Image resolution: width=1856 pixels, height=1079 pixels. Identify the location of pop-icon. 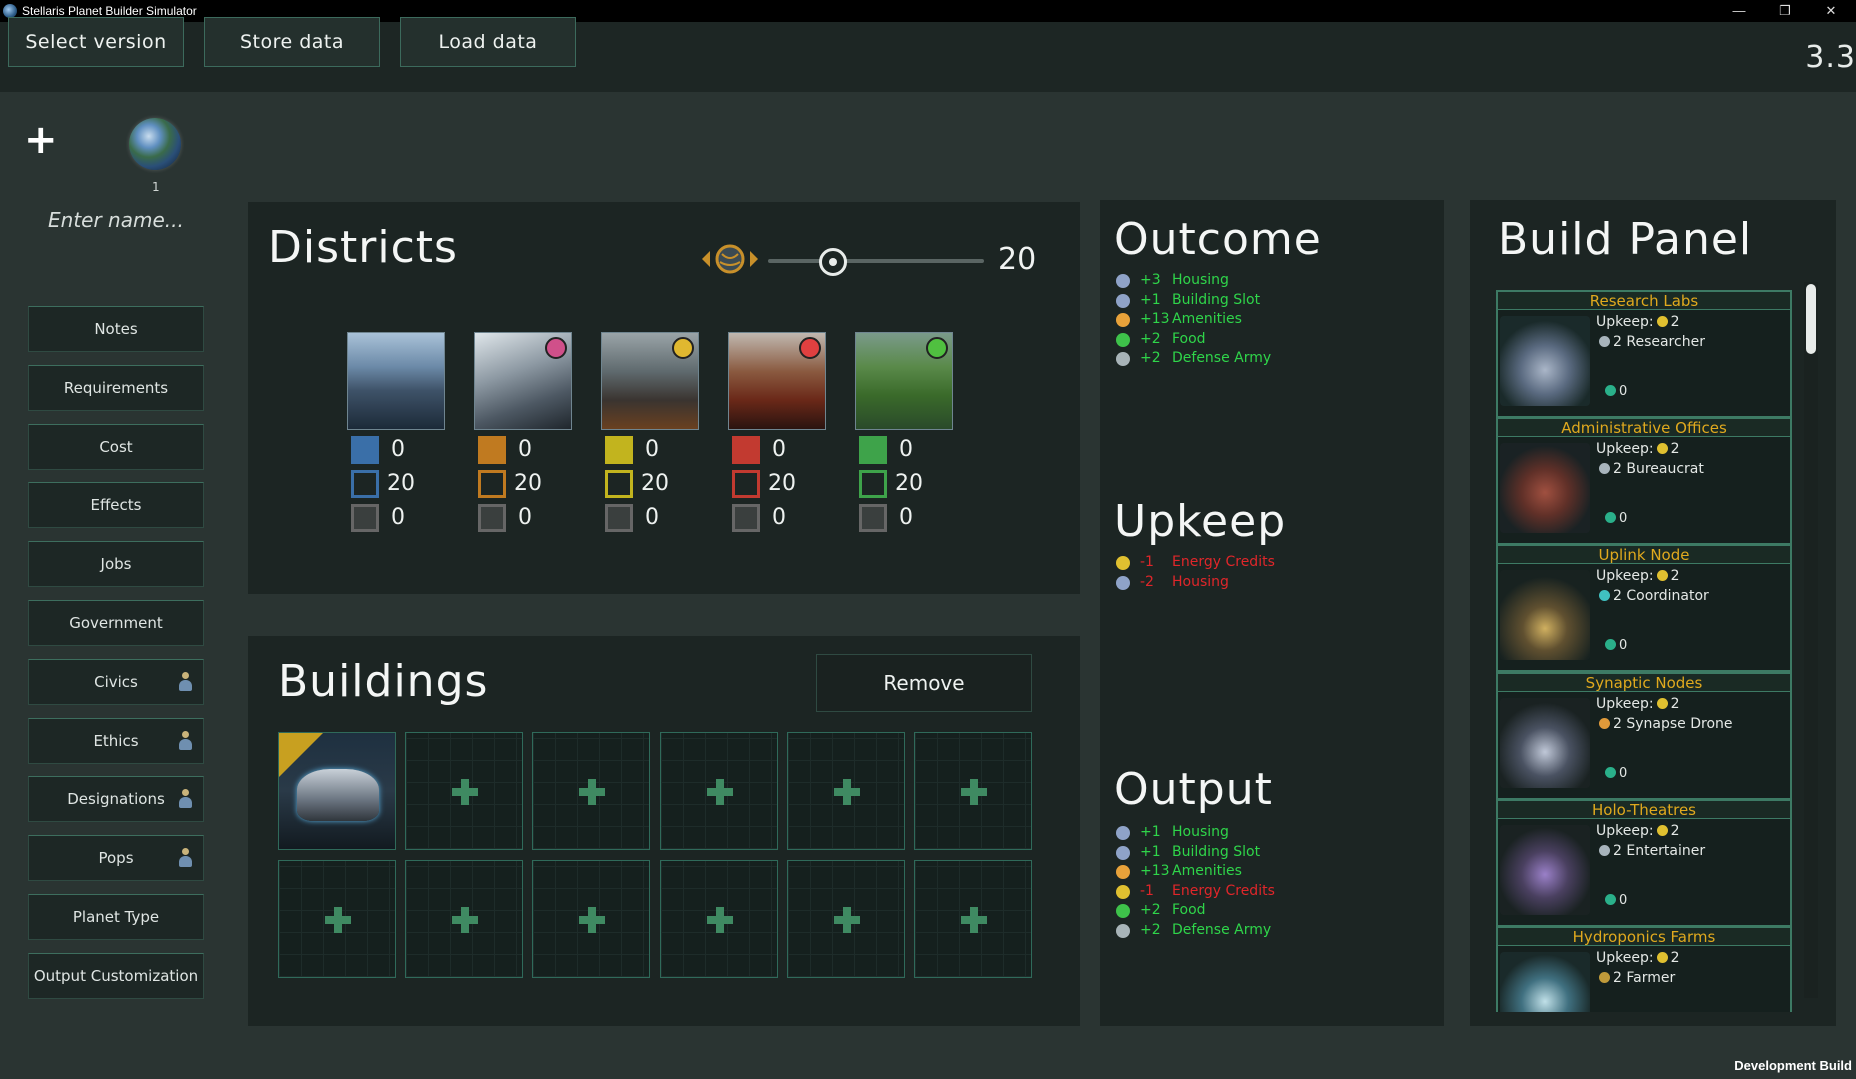
(185, 740).